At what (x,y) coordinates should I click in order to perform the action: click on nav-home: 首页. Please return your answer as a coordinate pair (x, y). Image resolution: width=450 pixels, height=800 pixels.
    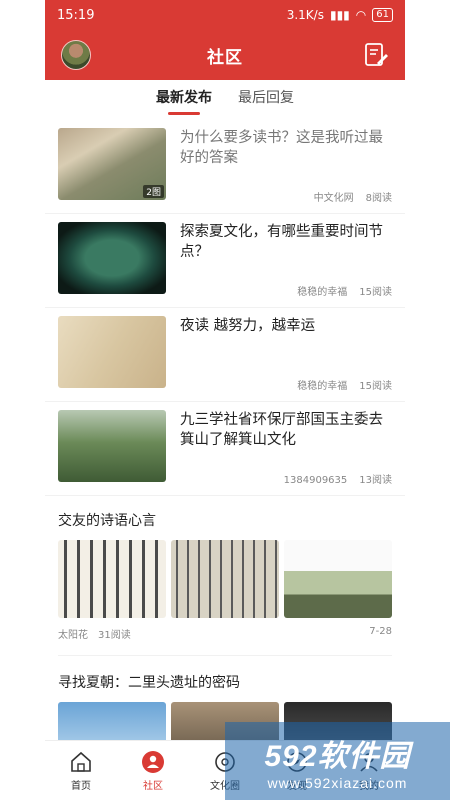
    Looking at the image, I should click on (81, 771).